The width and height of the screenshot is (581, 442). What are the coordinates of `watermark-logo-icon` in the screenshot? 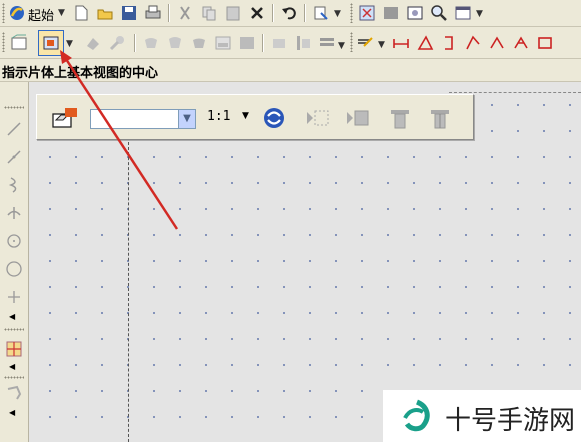 It's located at (416, 415).